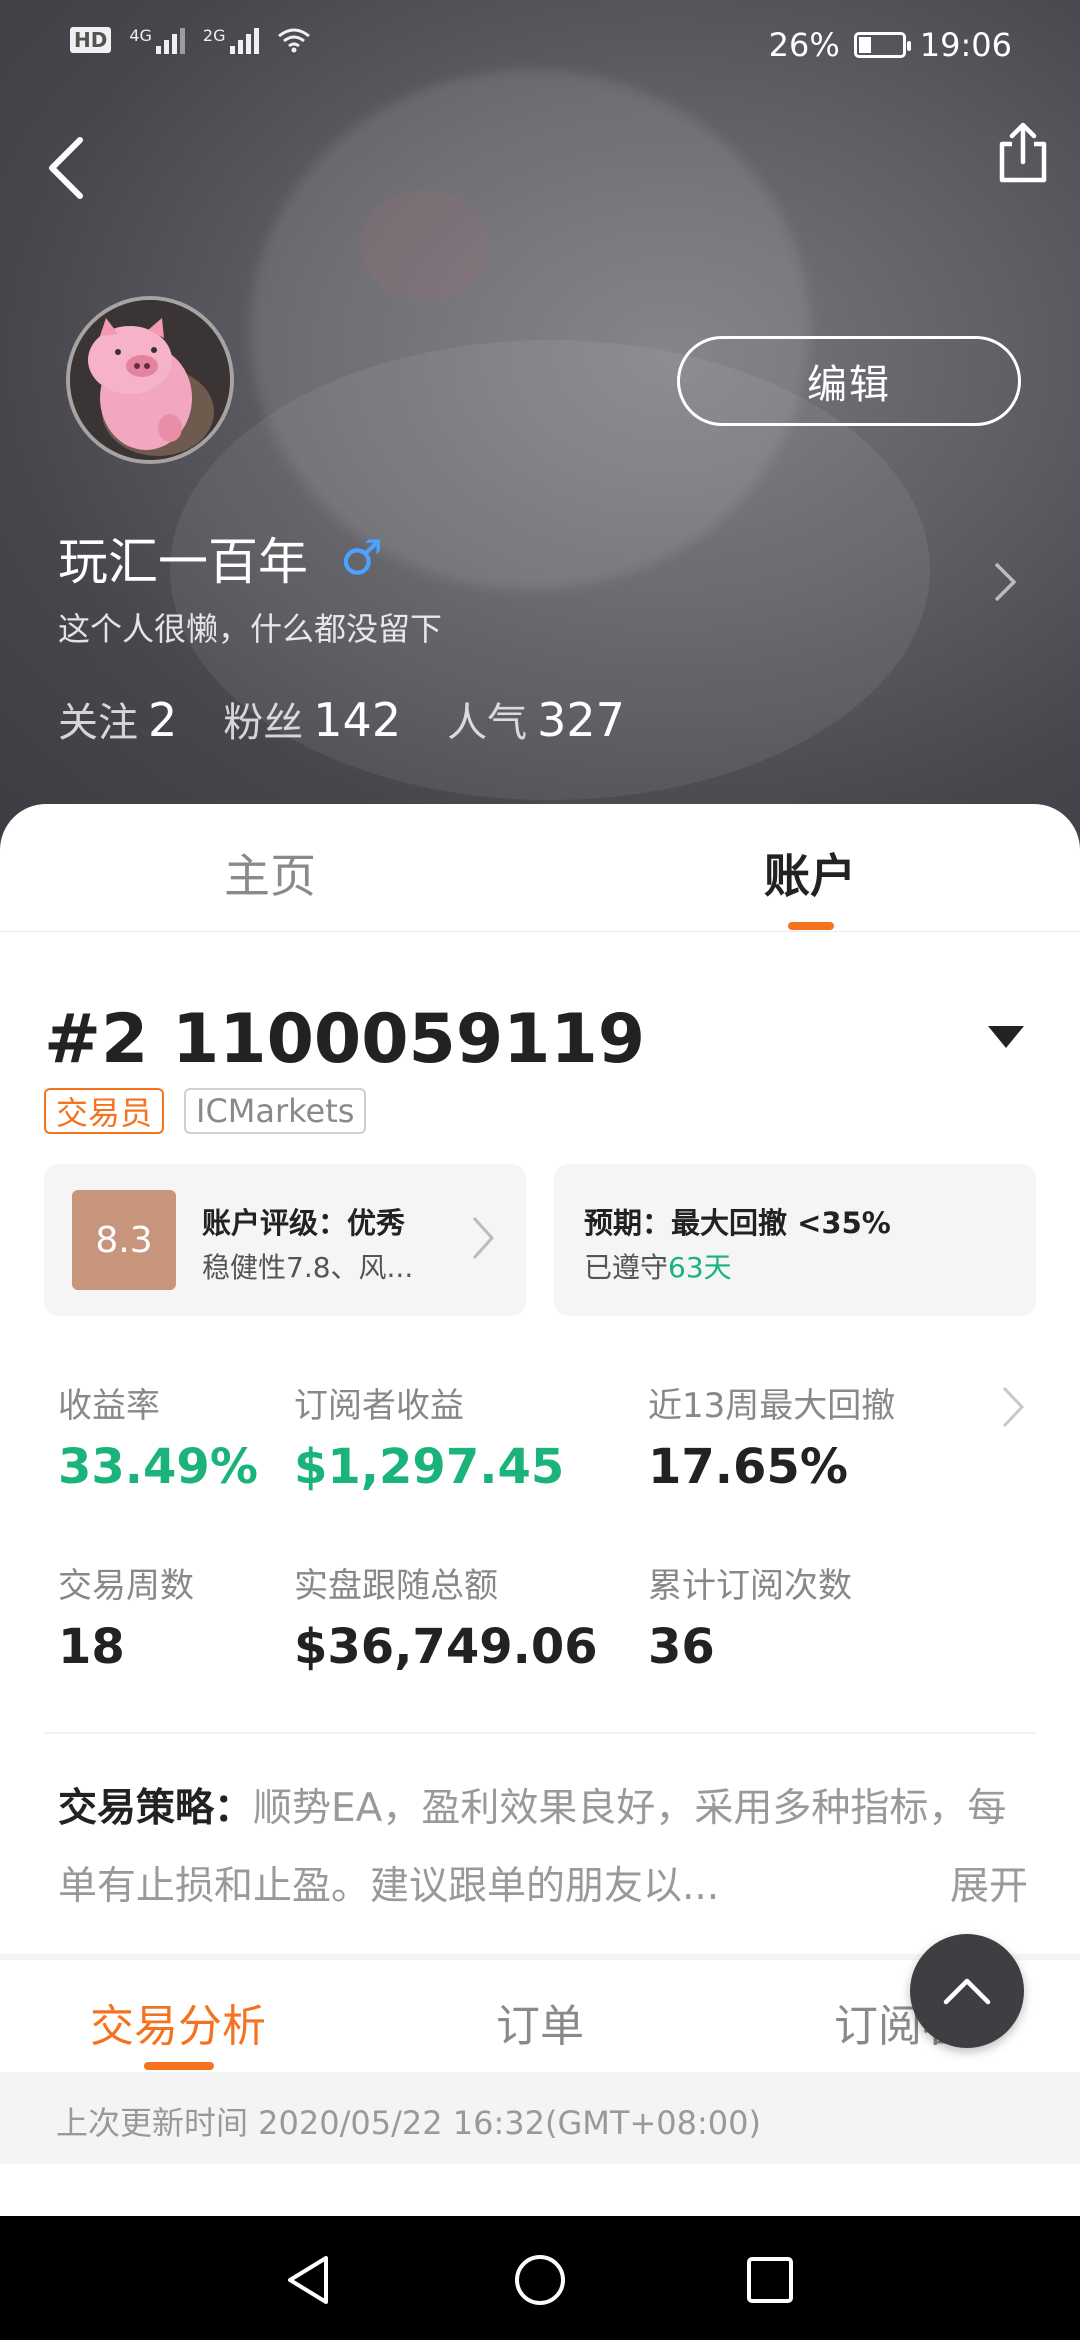  I want to click on last-updated-text: 上次更新时间 2020/05/22 16:32(GMT+08:00), so click(408, 2123).